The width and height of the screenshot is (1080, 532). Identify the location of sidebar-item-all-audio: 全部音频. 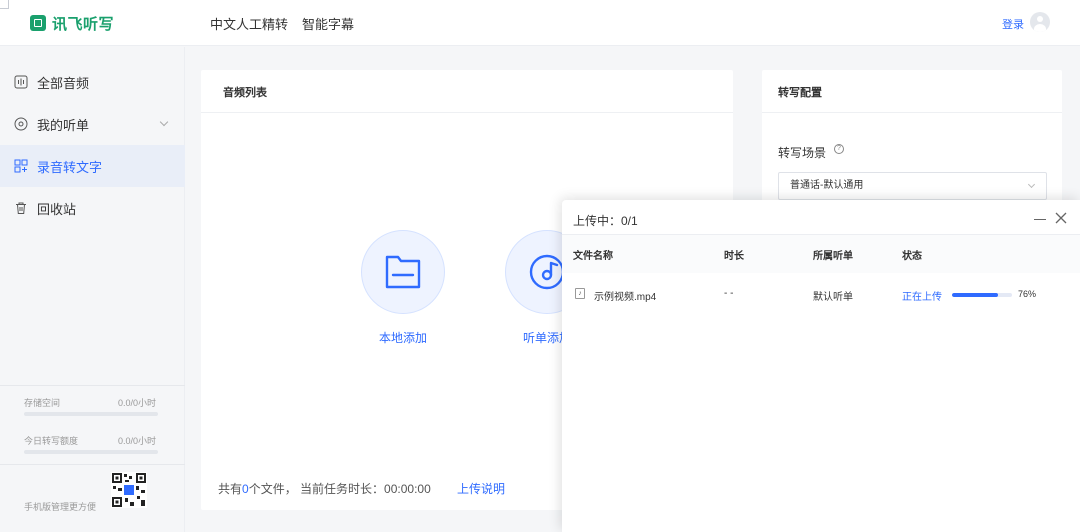
(92, 82).